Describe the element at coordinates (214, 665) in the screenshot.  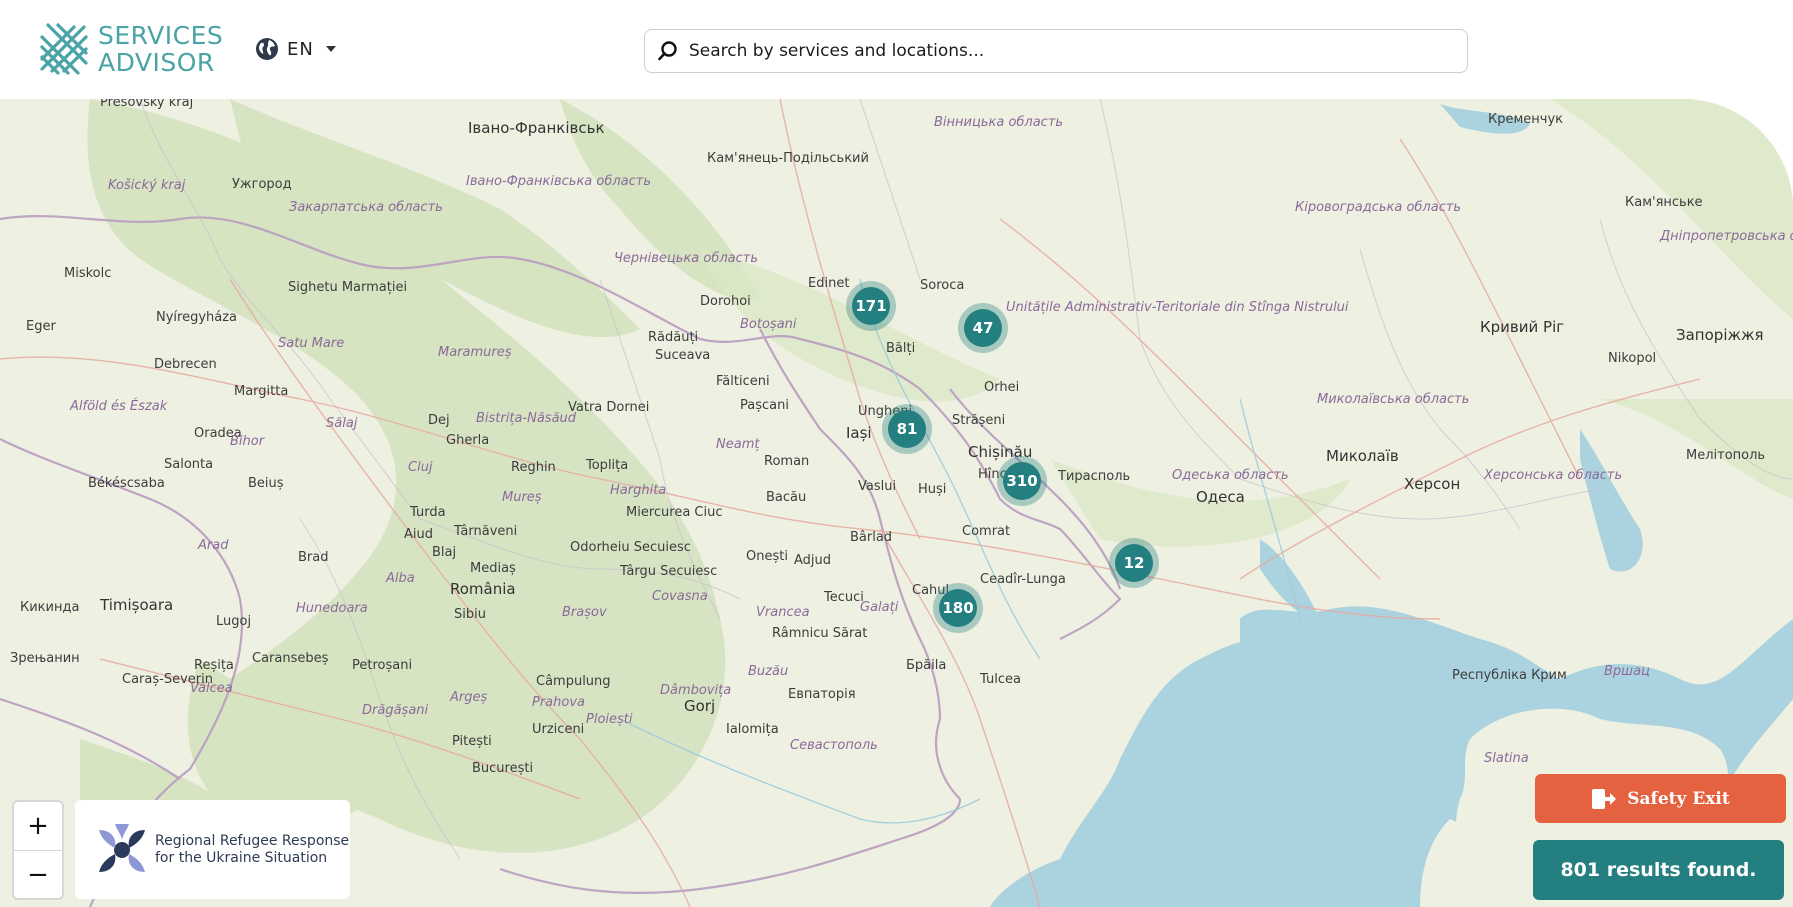
I see `place-label: Reșița` at that location.